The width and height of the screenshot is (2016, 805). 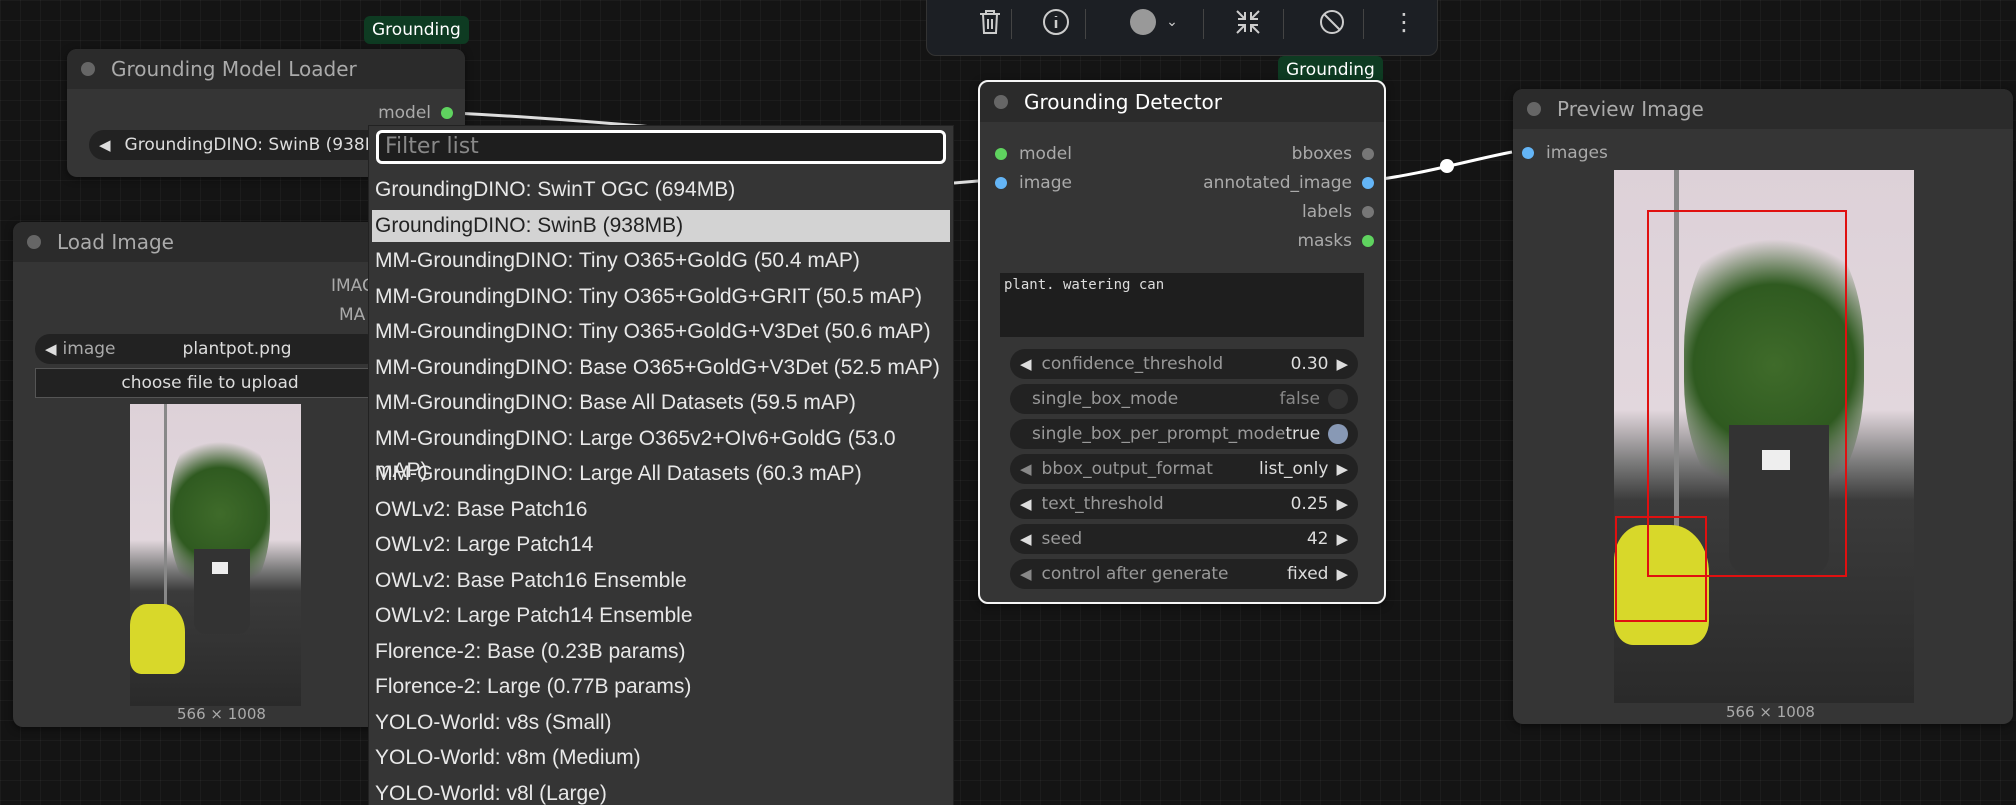 What do you see at coordinates (661, 616) in the screenshot?
I see `dropdown-item: OWLv2: Large Patch14 Ensemble` at bounding box center [661, 616].